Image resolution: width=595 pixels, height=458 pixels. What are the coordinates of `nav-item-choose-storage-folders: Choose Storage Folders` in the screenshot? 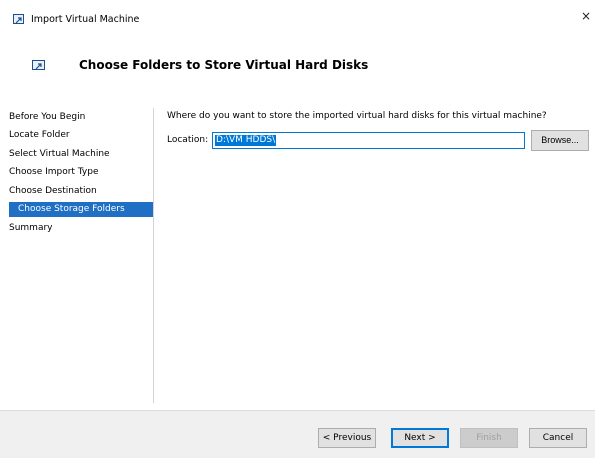 It's located at (81, 209).